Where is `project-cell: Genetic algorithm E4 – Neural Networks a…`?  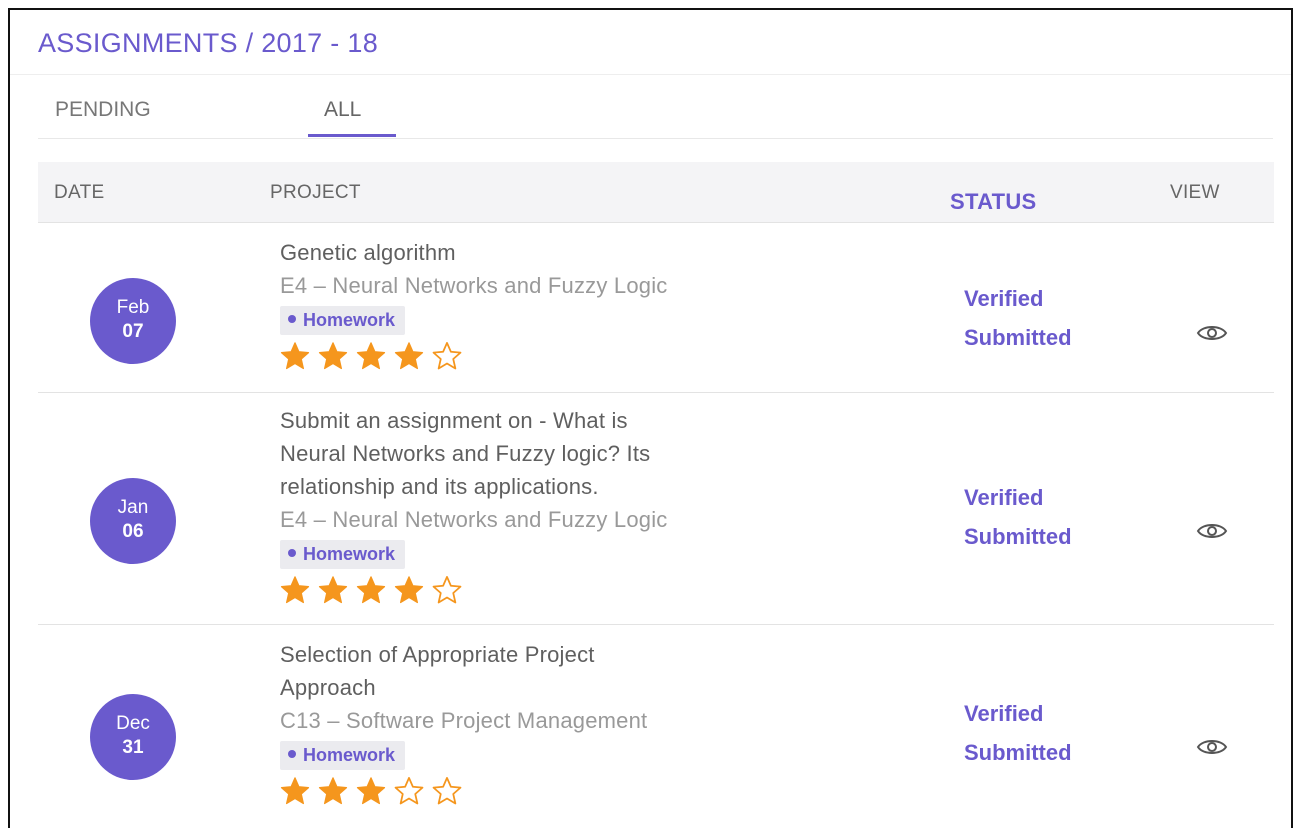
project-cell: Genetic algorithm E4 – Neural Networks a… is located at coordinates (585, 304).